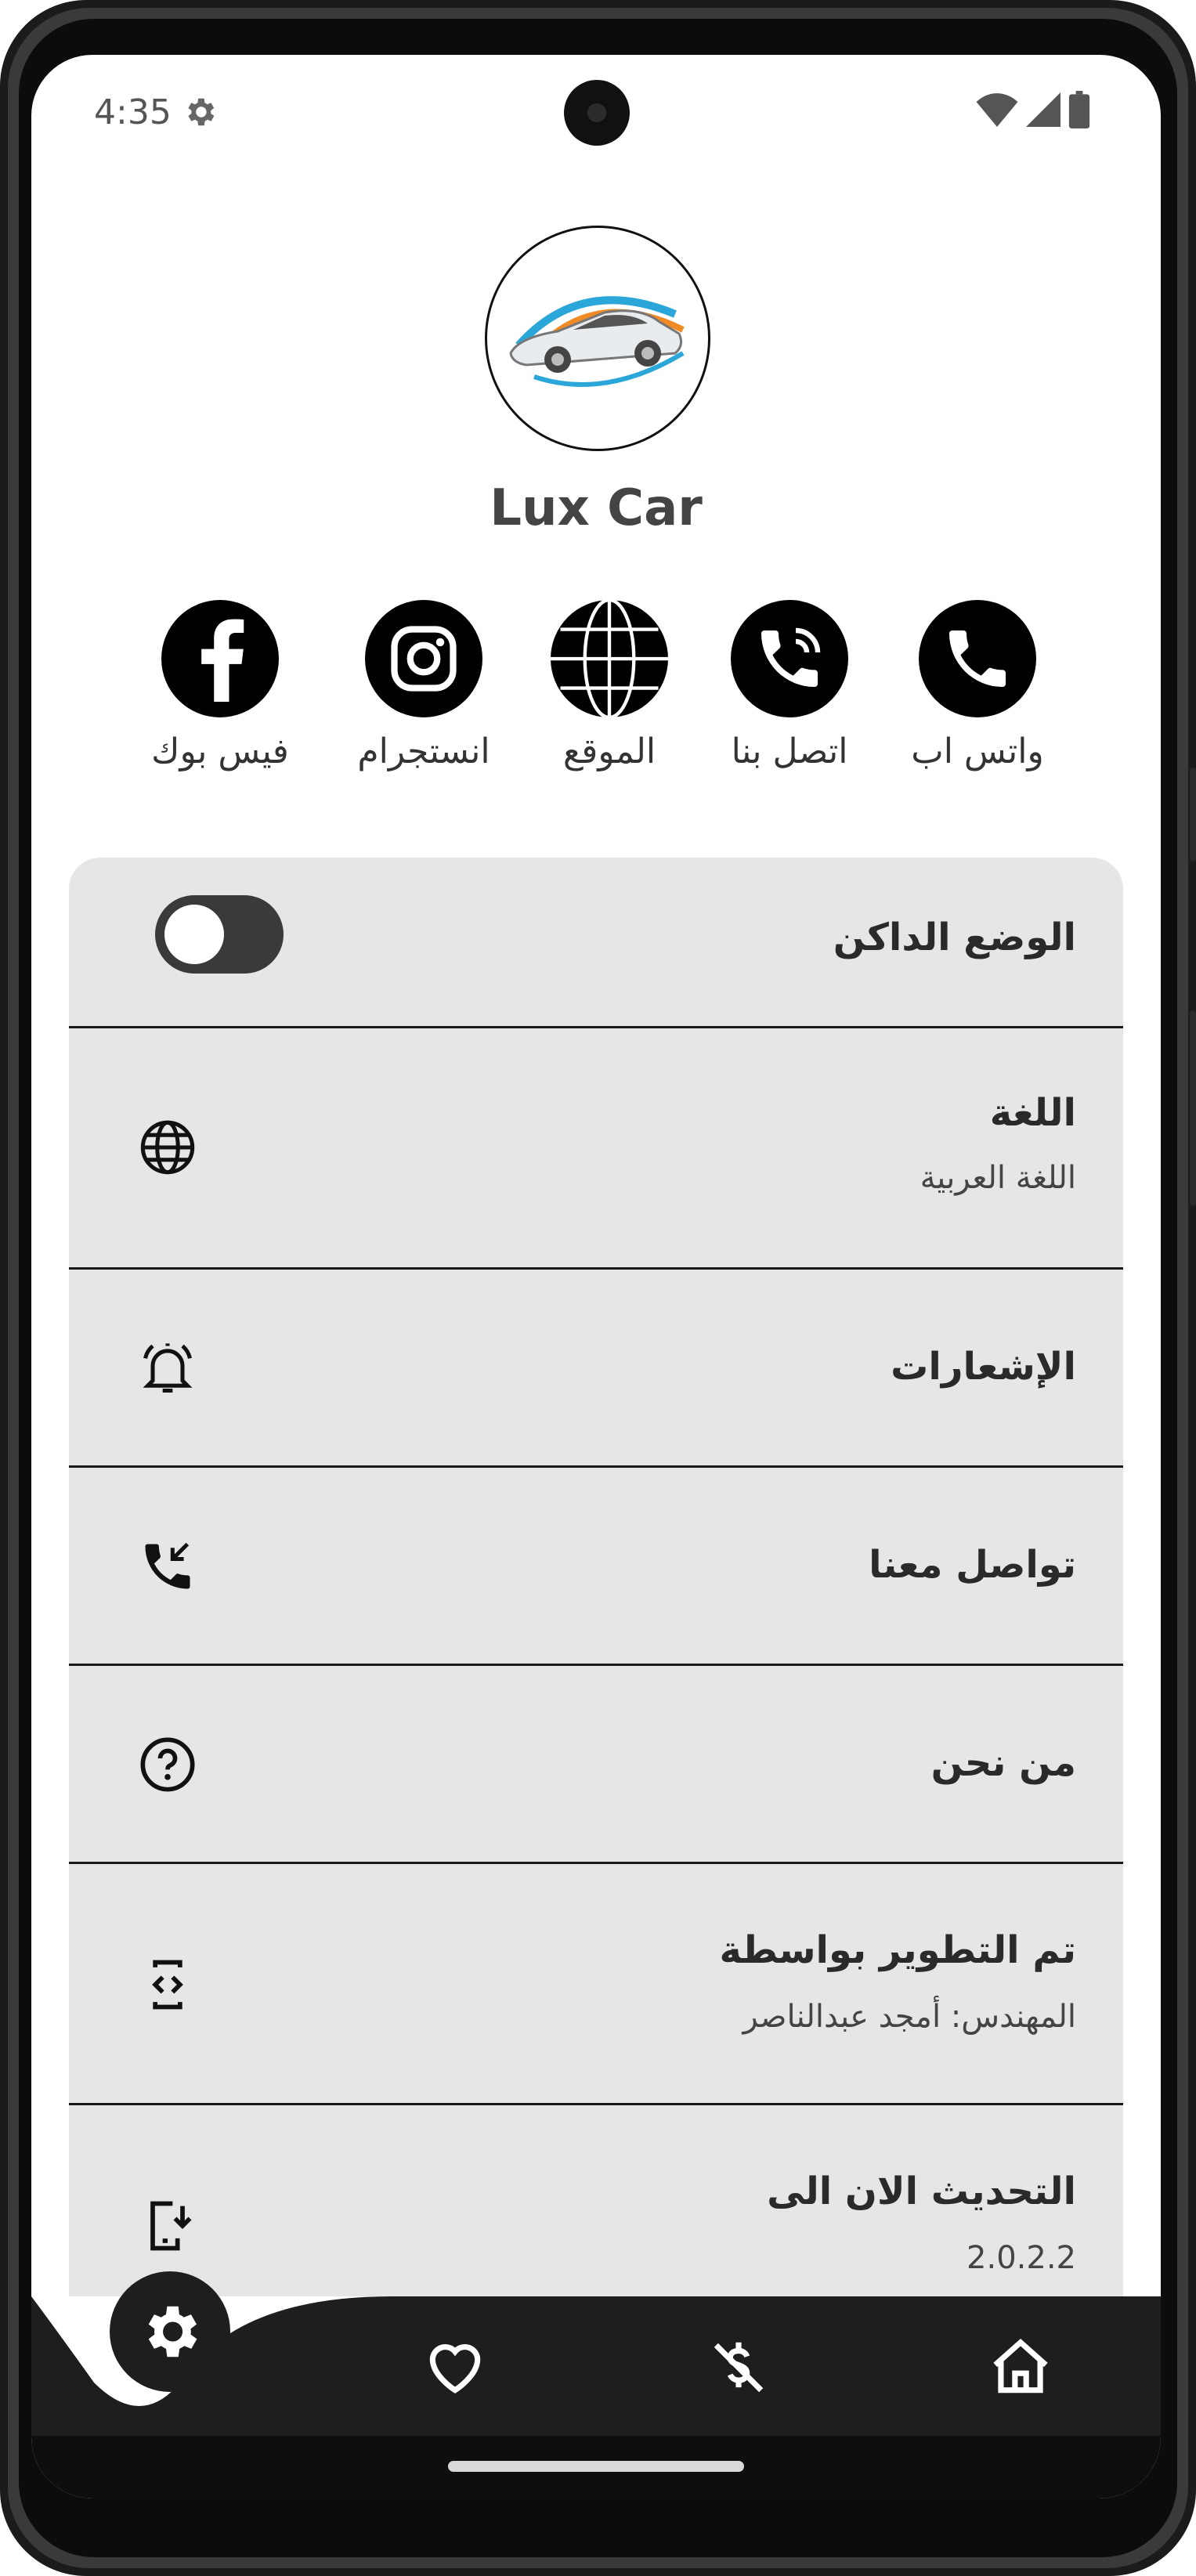 Image resolution: width=1196 pixels, height=2576 pixels. Describe the element at coordinates (1193, 815) in the screenshot. I see `side-button` at that location.